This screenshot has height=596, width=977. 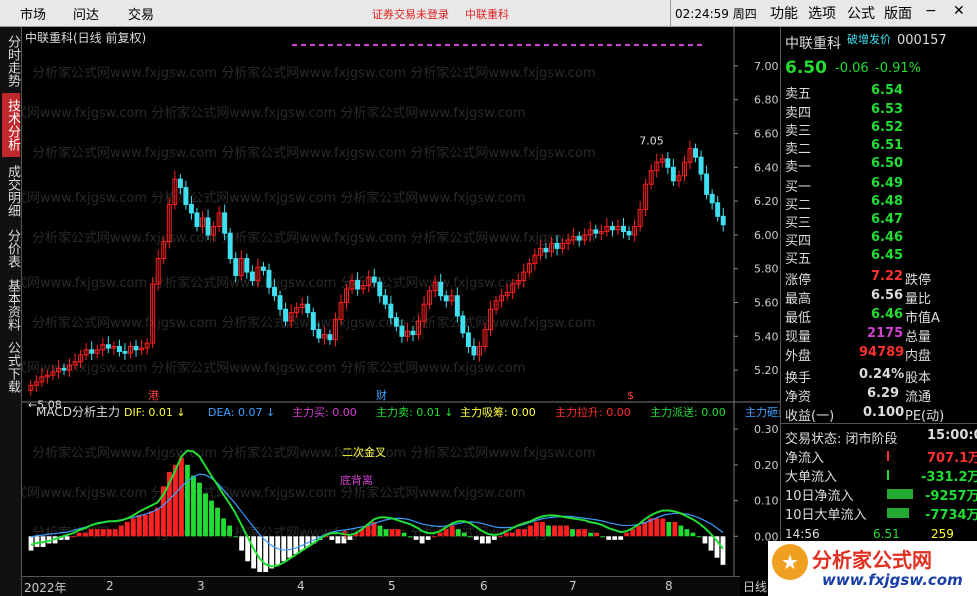 What do you see at coordinates (33, 13) in the screenshot?
I see `menu-item-market: 市场` at bounding box center [33, 13].